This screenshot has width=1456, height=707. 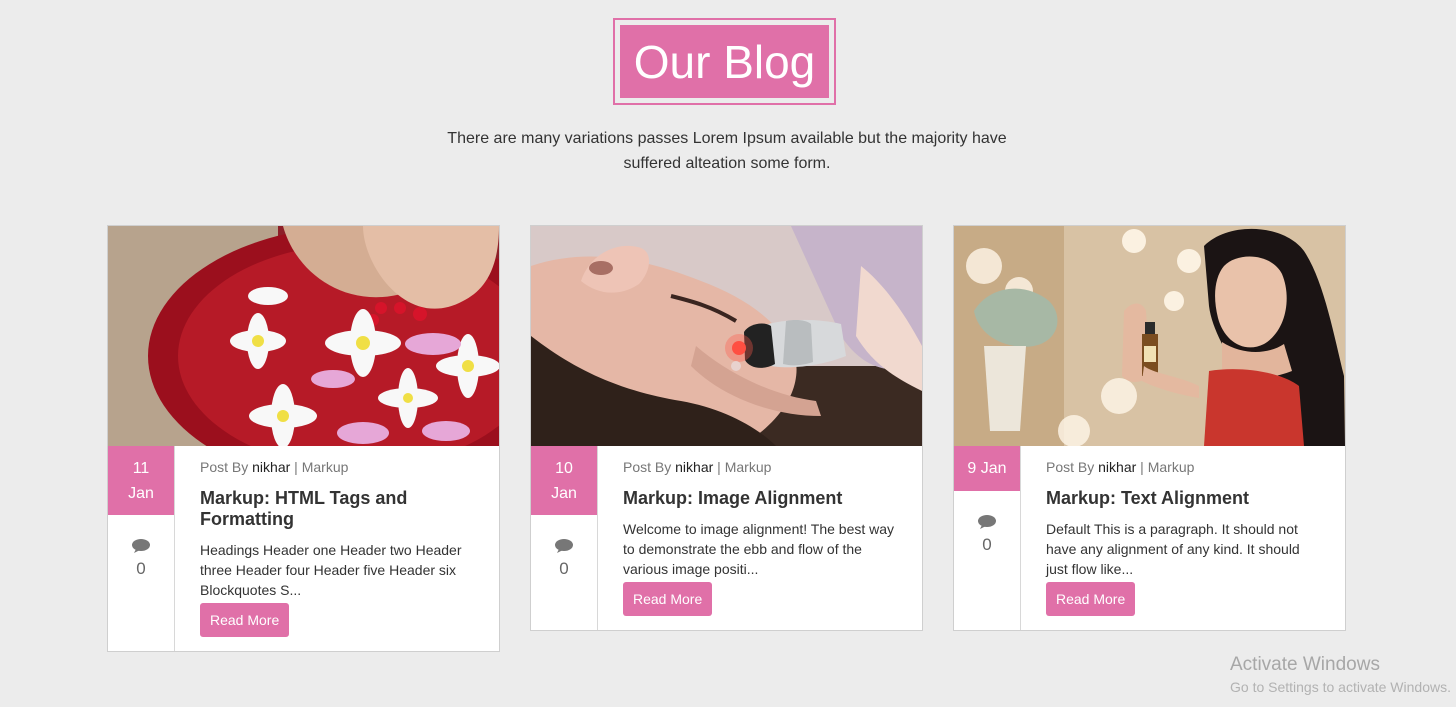 I want to click on post-image-facial, so click(x=726, y=336).